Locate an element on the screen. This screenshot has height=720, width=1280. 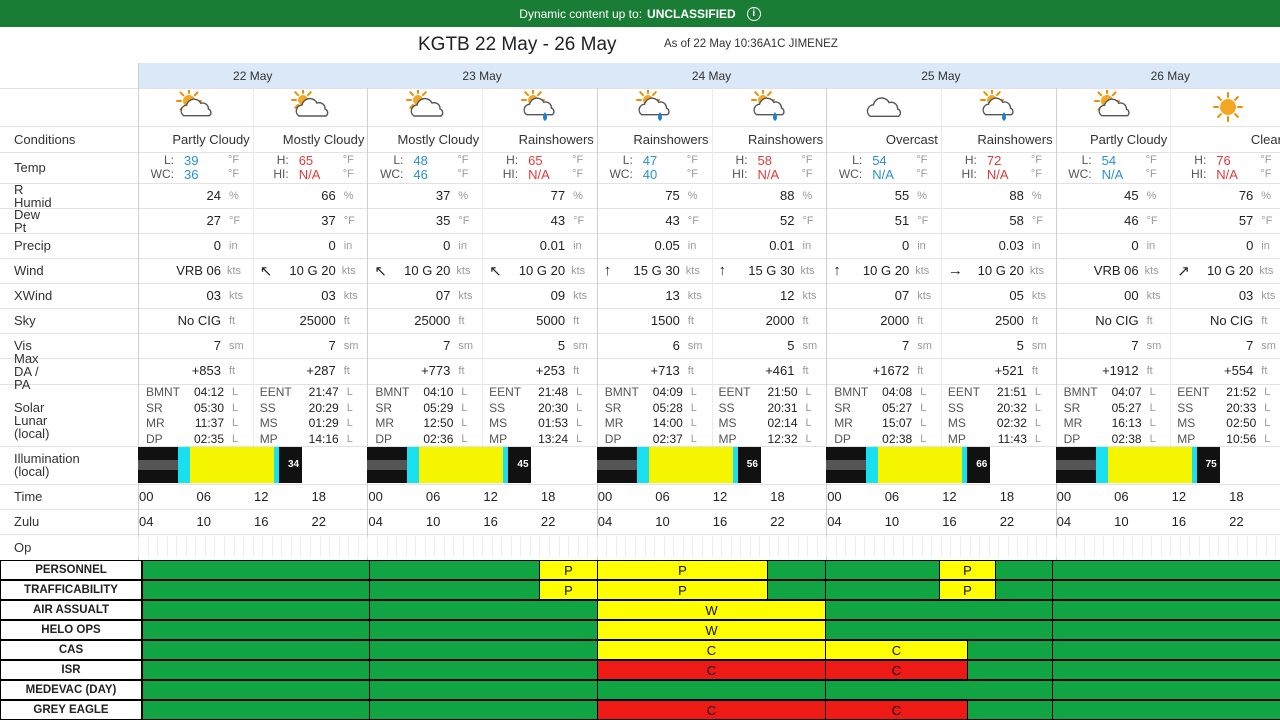
humid-value: 88 is located at coordinates (787, 195).